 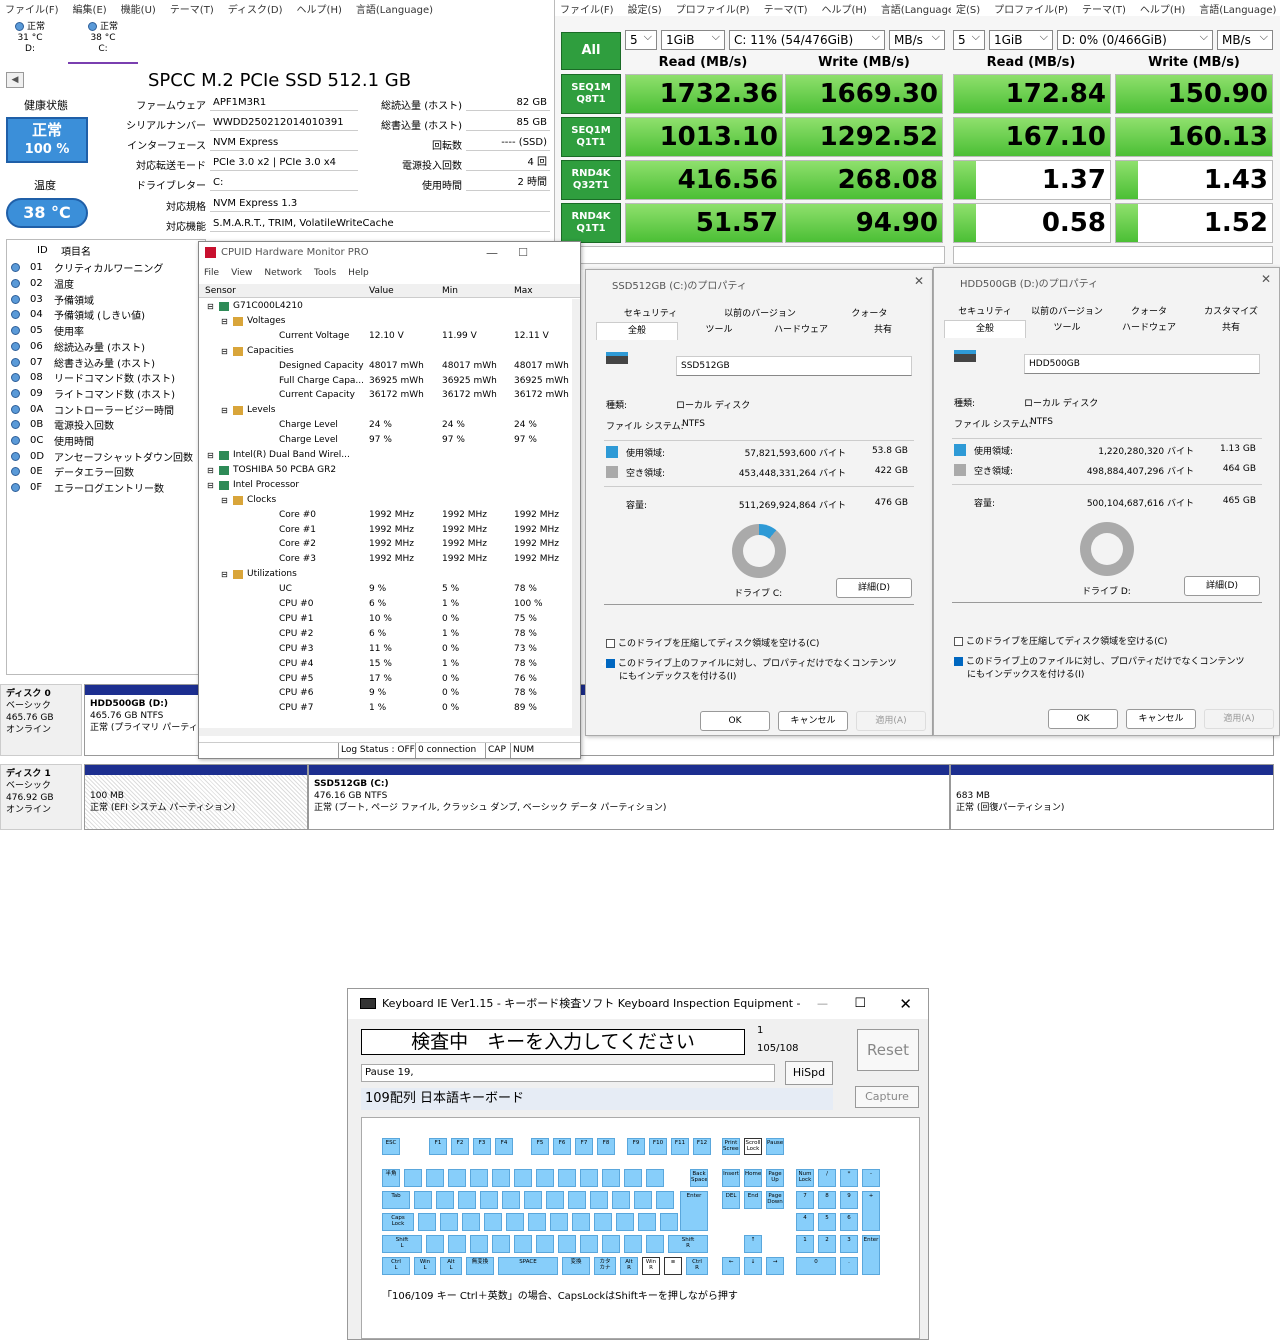 What do you see at coordinates (385, 649) in the screenshot?
I see `sensor-row: CPU #3 11 % 0 % 73 %` at bounding box center [385, 649].